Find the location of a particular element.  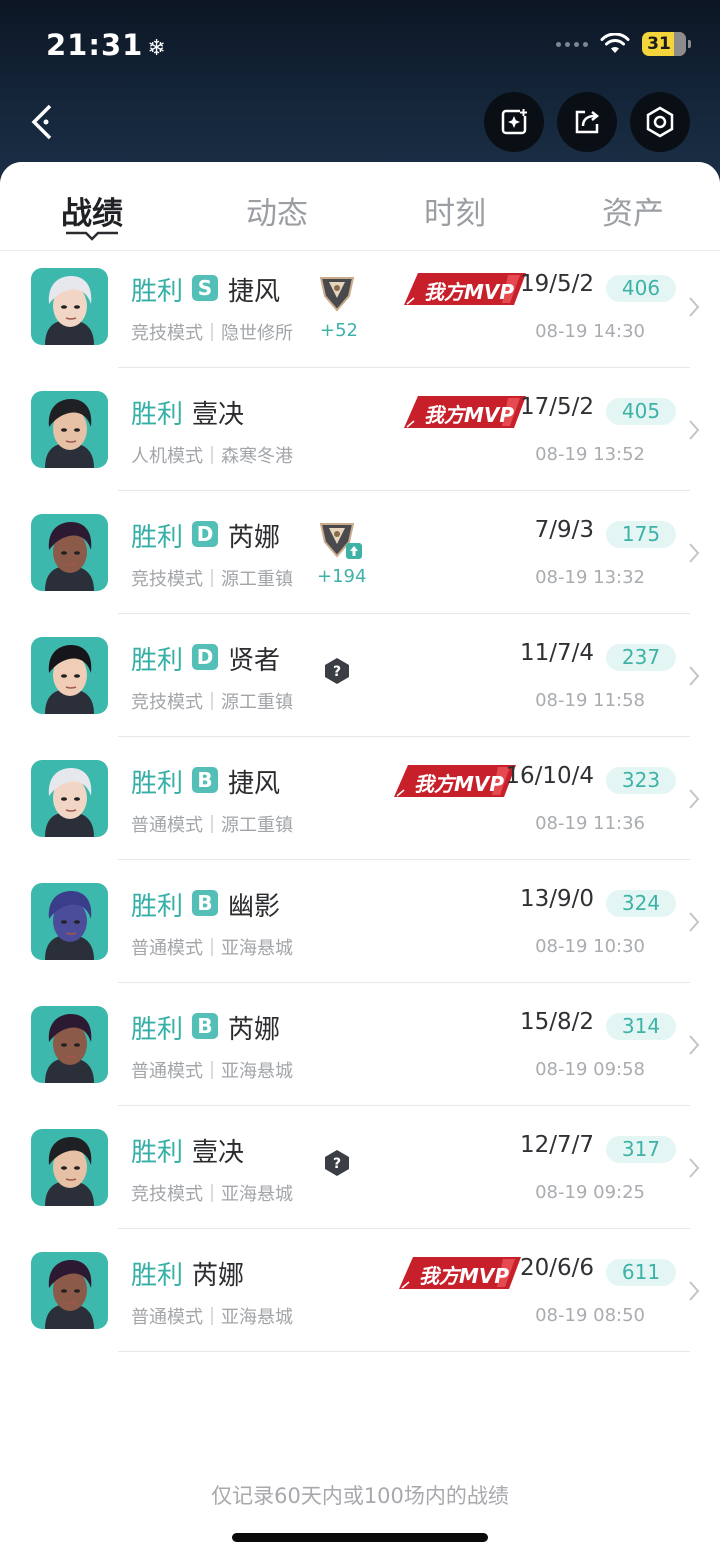

match-score: 406 is located at coordinates (641, 288).